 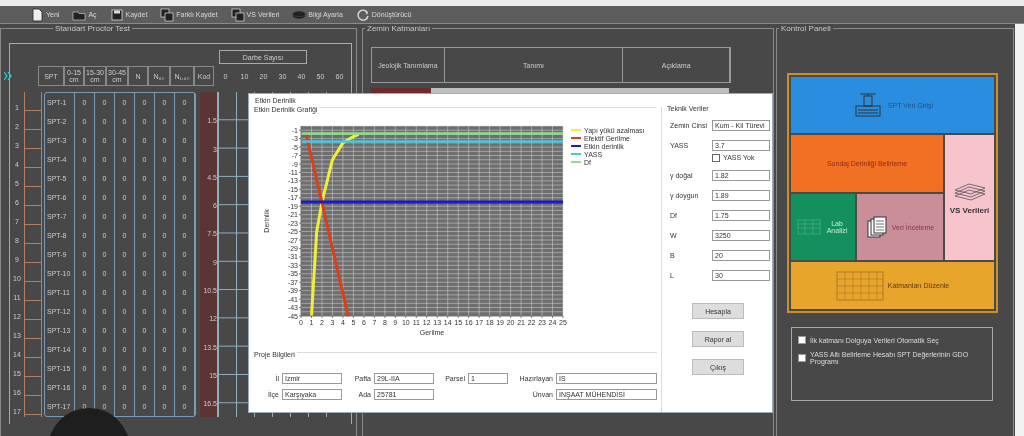 What do you see at coordinates (806, 28) in the screenshot?
I see `panel-title: Kontrol Paneli` at bounding box center [806, 28].